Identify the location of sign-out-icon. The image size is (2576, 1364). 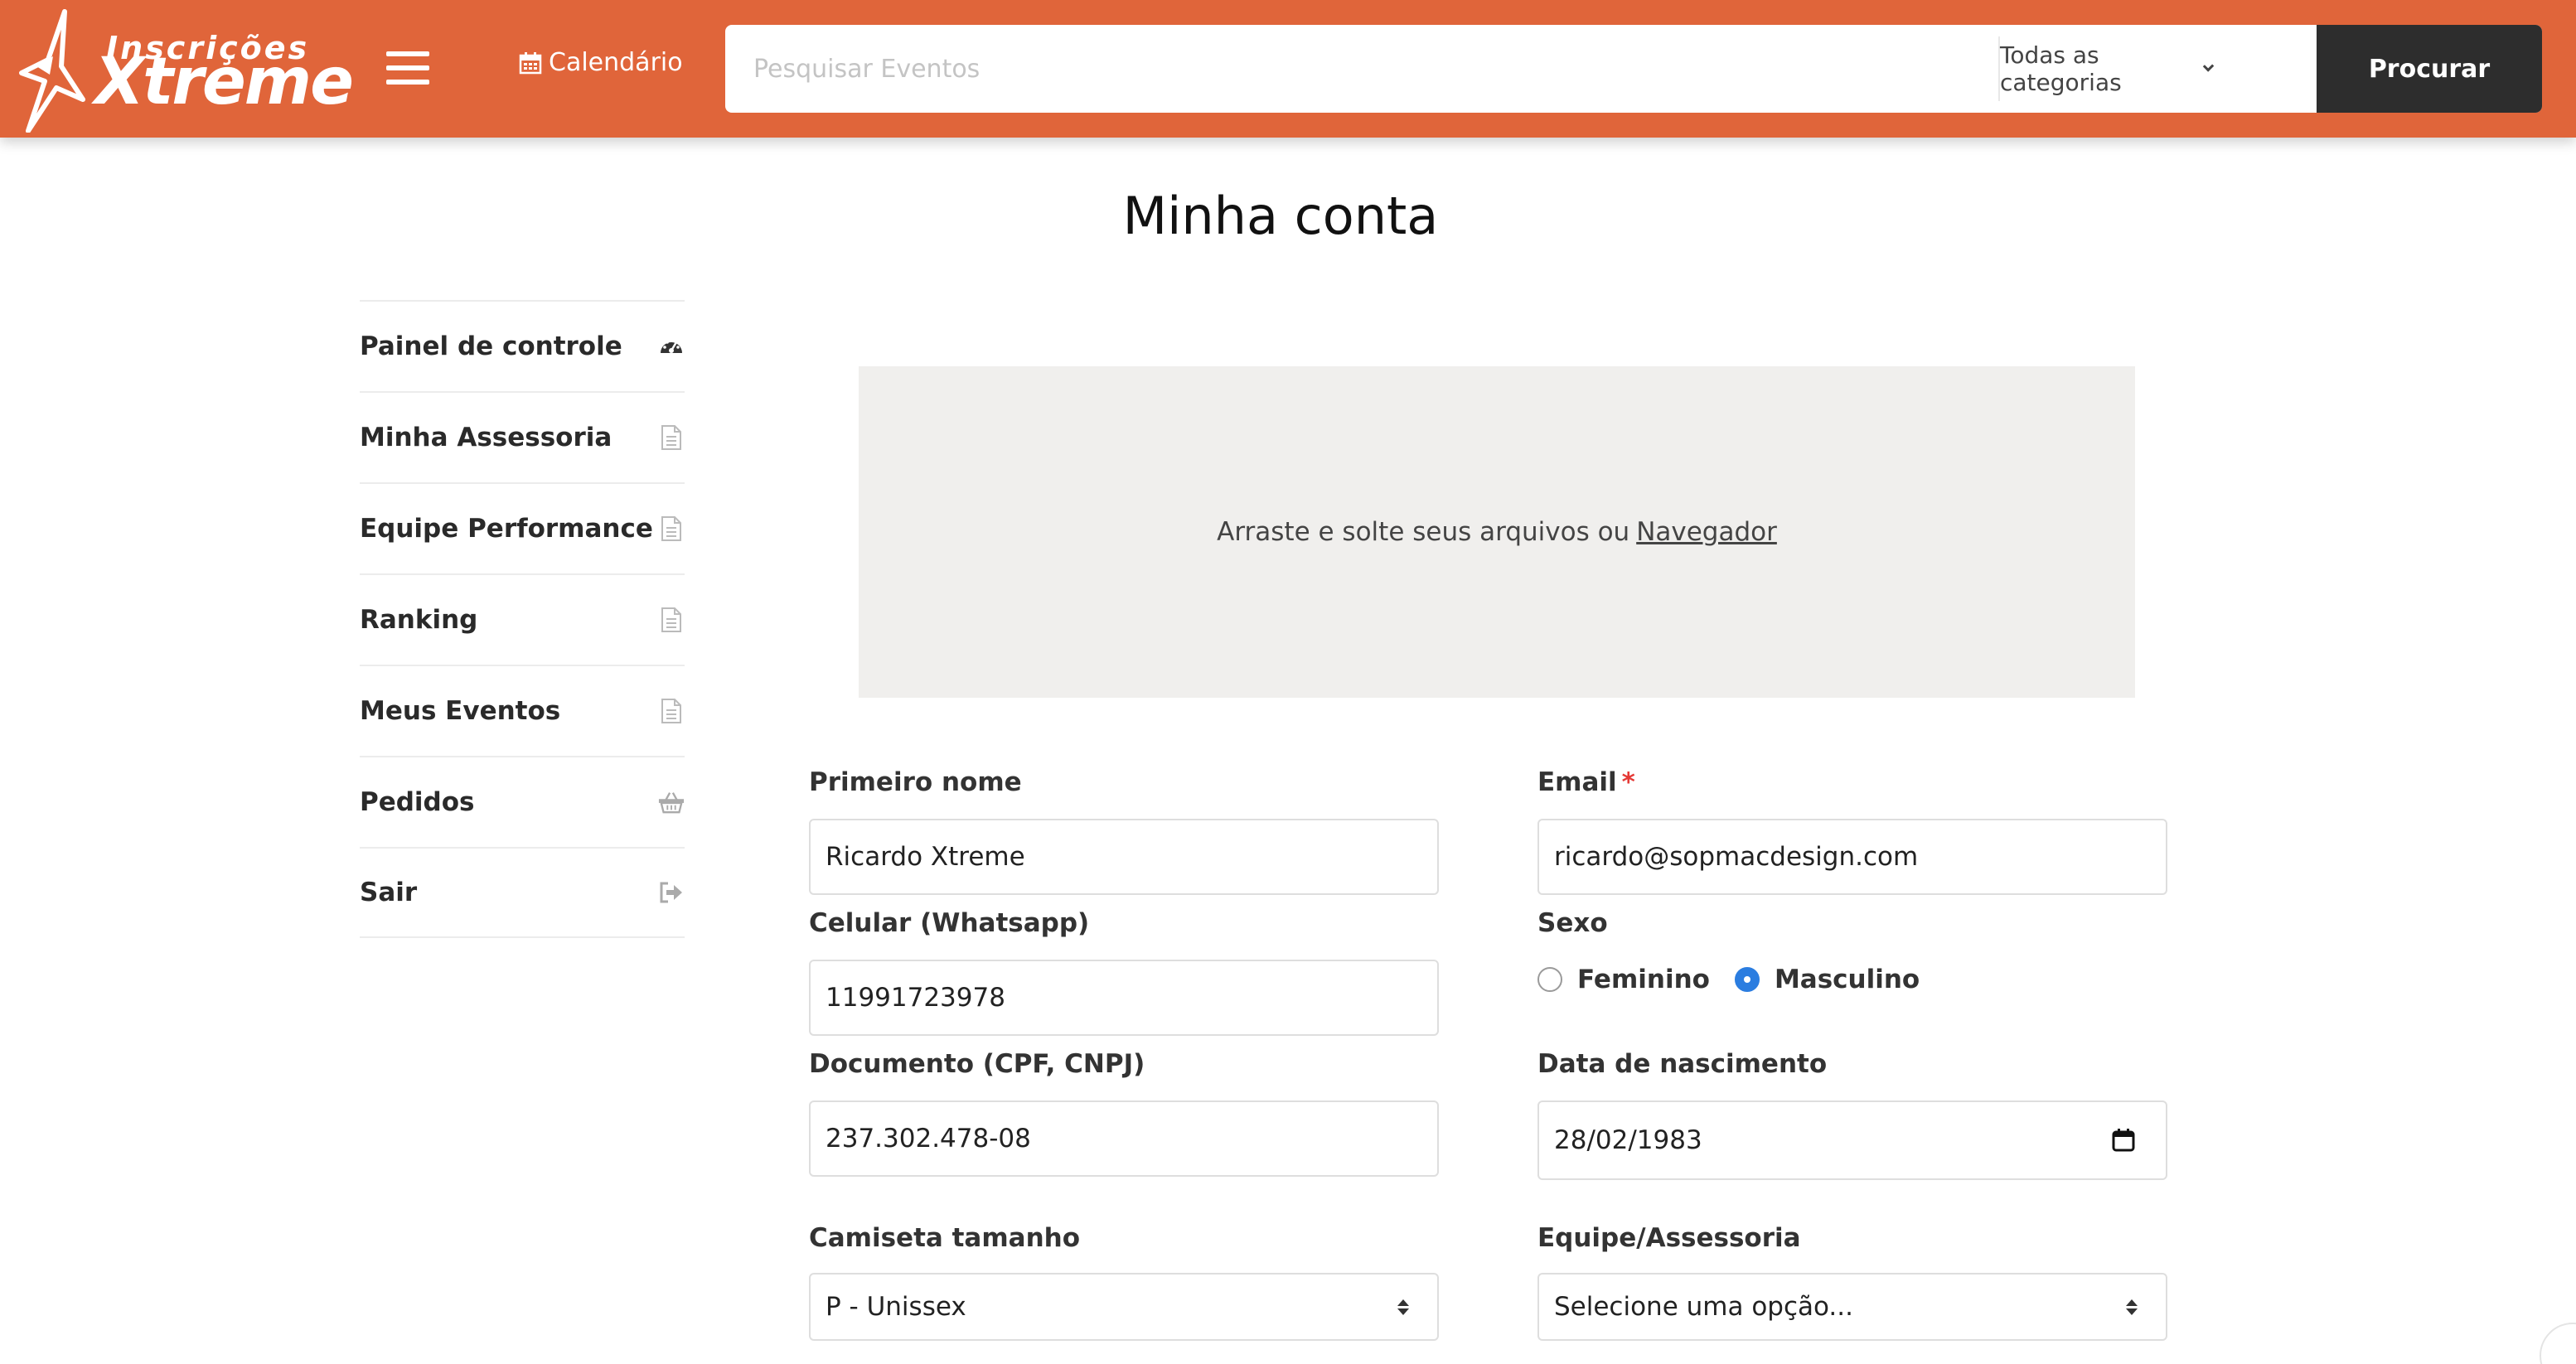
(671, 892).